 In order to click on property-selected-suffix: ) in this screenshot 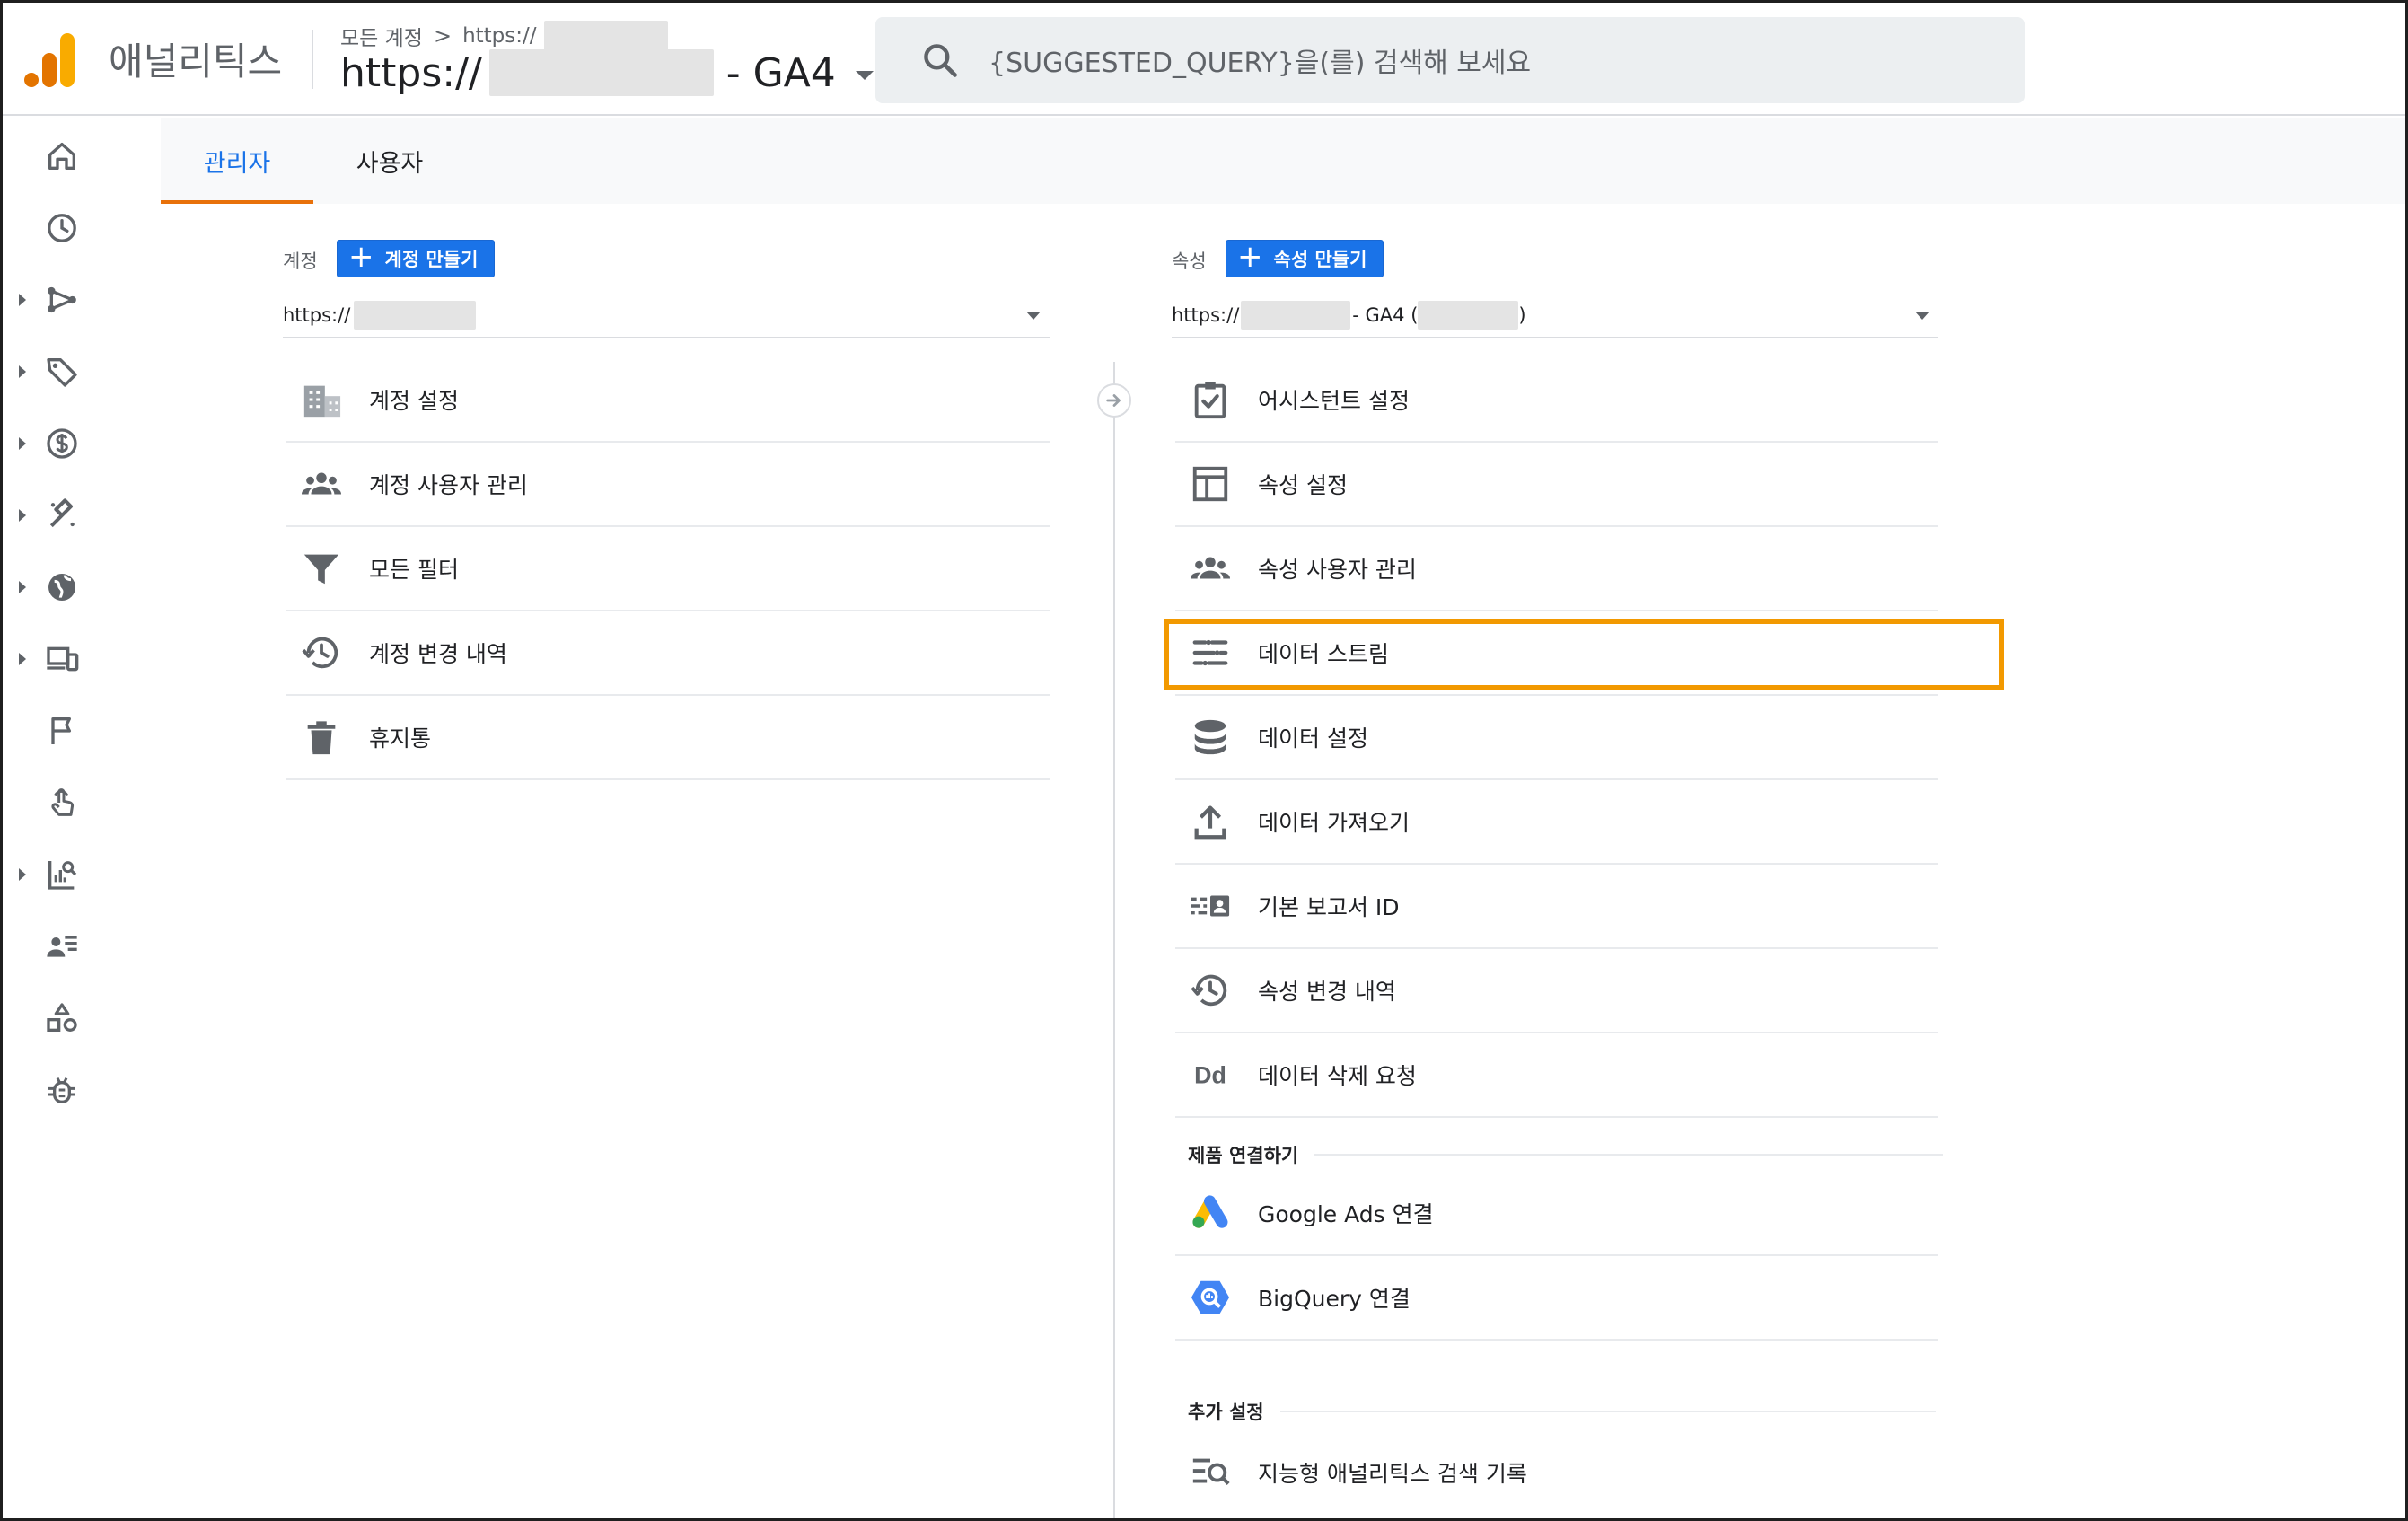, I will do `click(1522, 315)`.